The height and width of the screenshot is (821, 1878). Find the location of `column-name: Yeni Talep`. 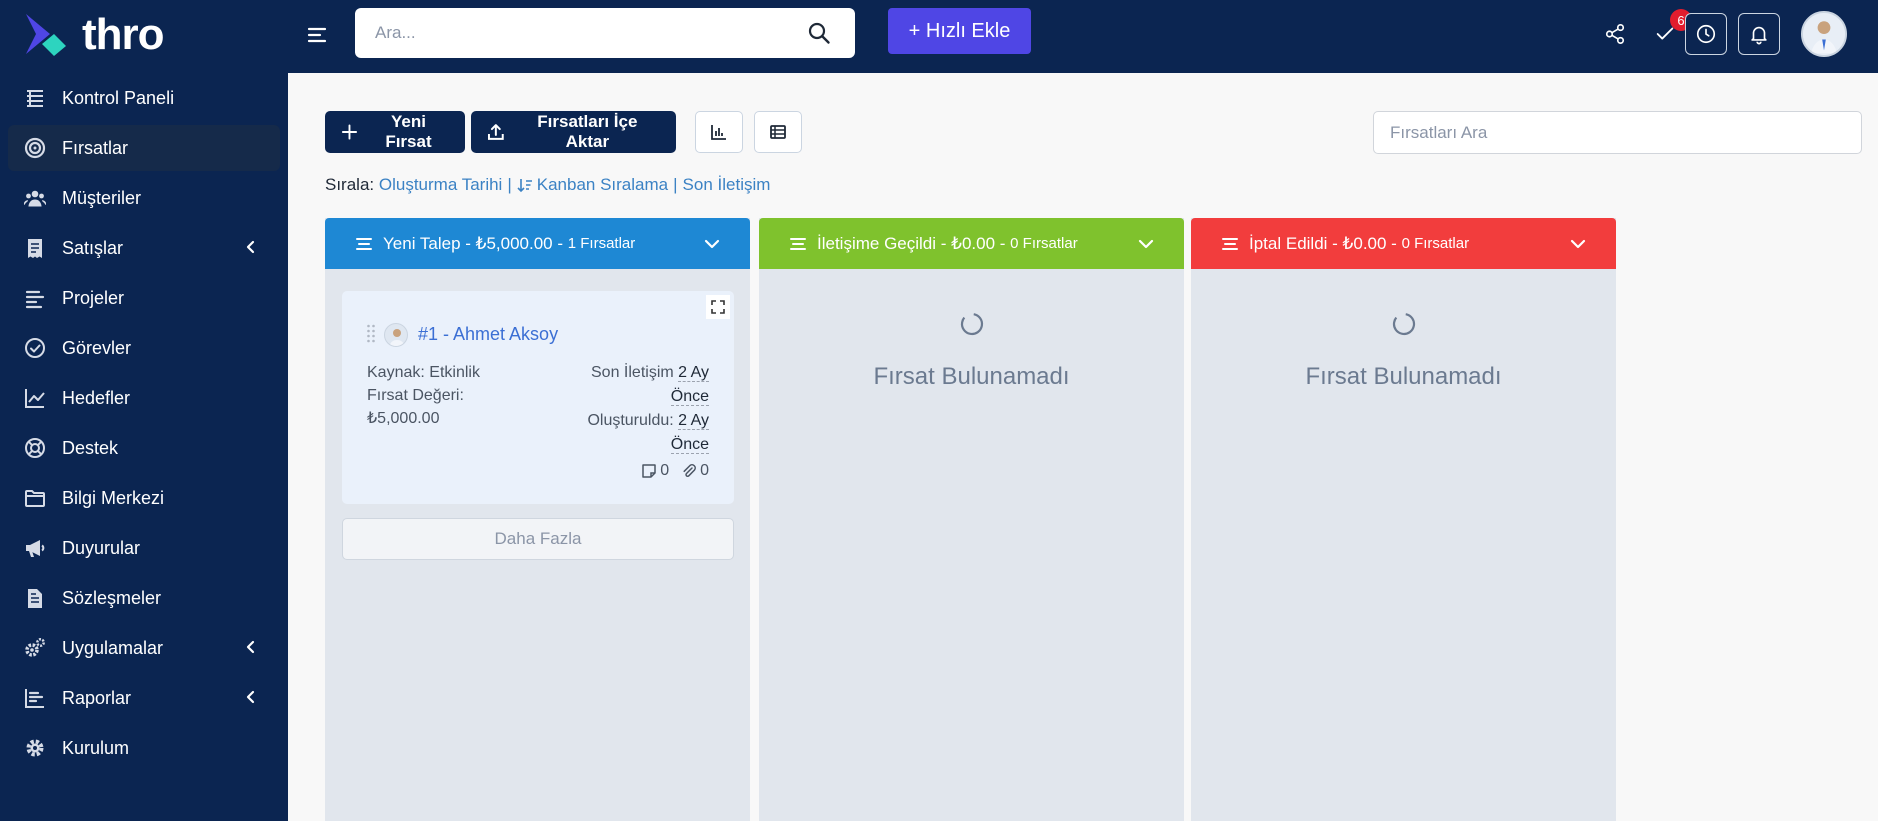

column-name: Yeni Talep is located at coordinates (422, 243).